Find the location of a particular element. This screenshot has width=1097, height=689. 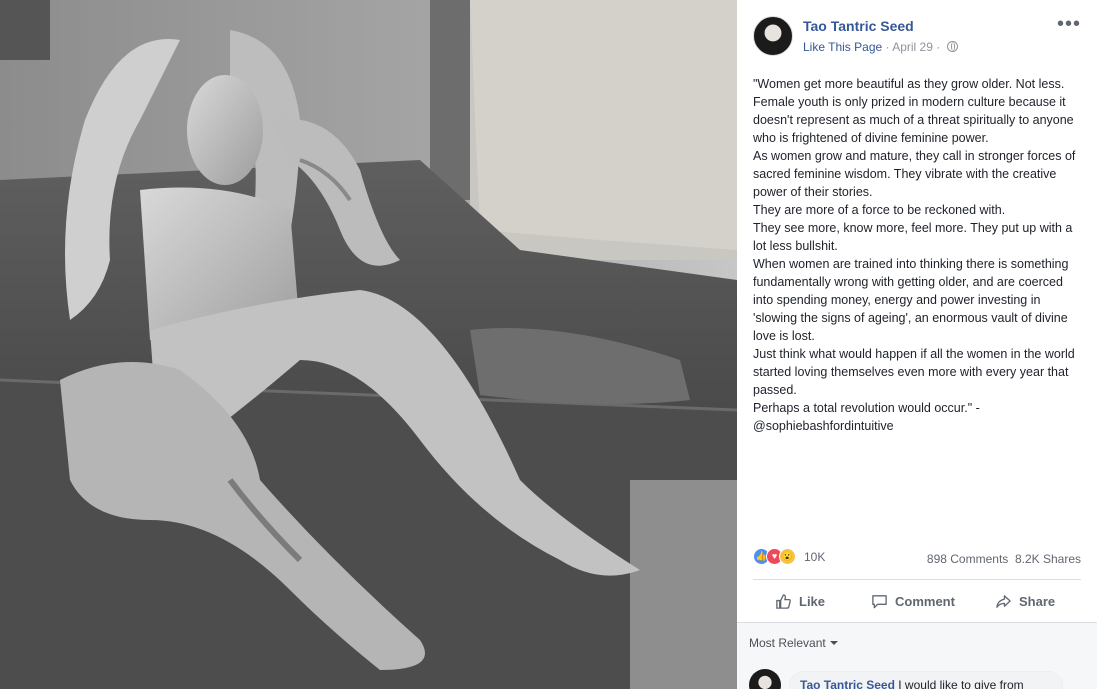

like-button: Like is located at coordinates (800, 601).